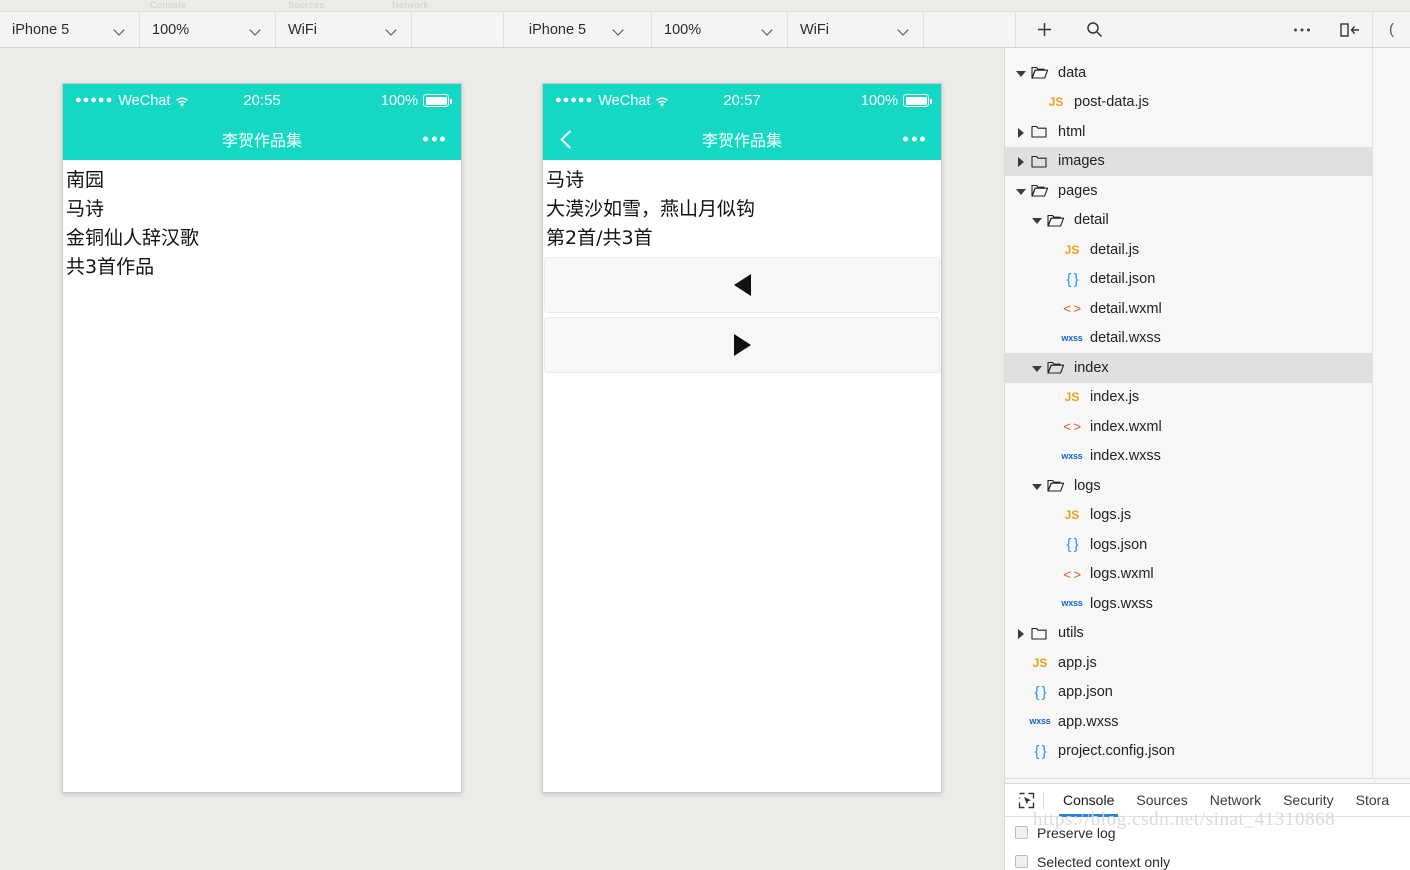  Describe the element at coordinates (70, 29) in the screenshot. I see `device-select: iPhone 5` at that location.